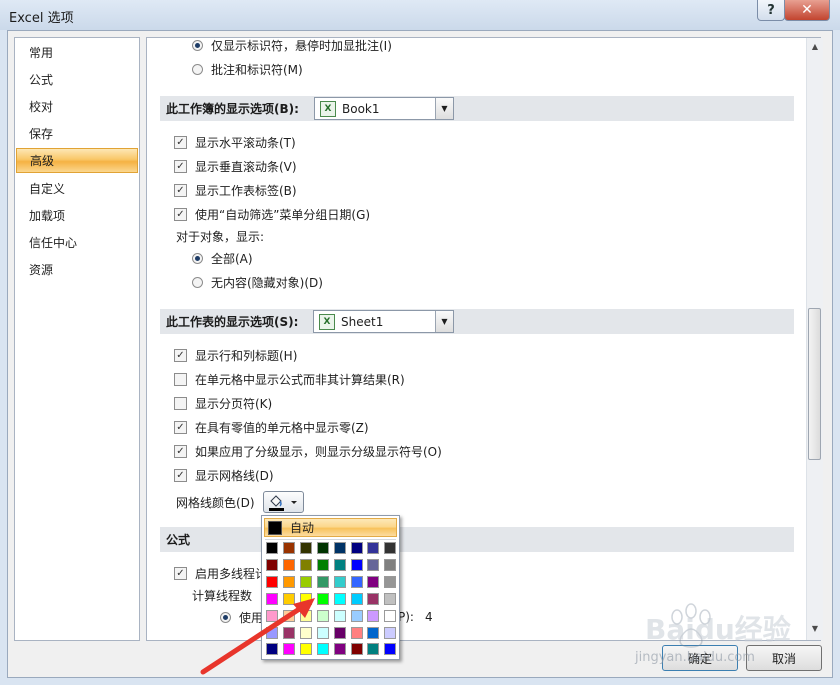 The height and width of the screenshot is (685, 840). Describe the element at coordinates (220, 573) in the screenshot. I see `checkbox-multithread: ✓ 启用多线程计` at that location.